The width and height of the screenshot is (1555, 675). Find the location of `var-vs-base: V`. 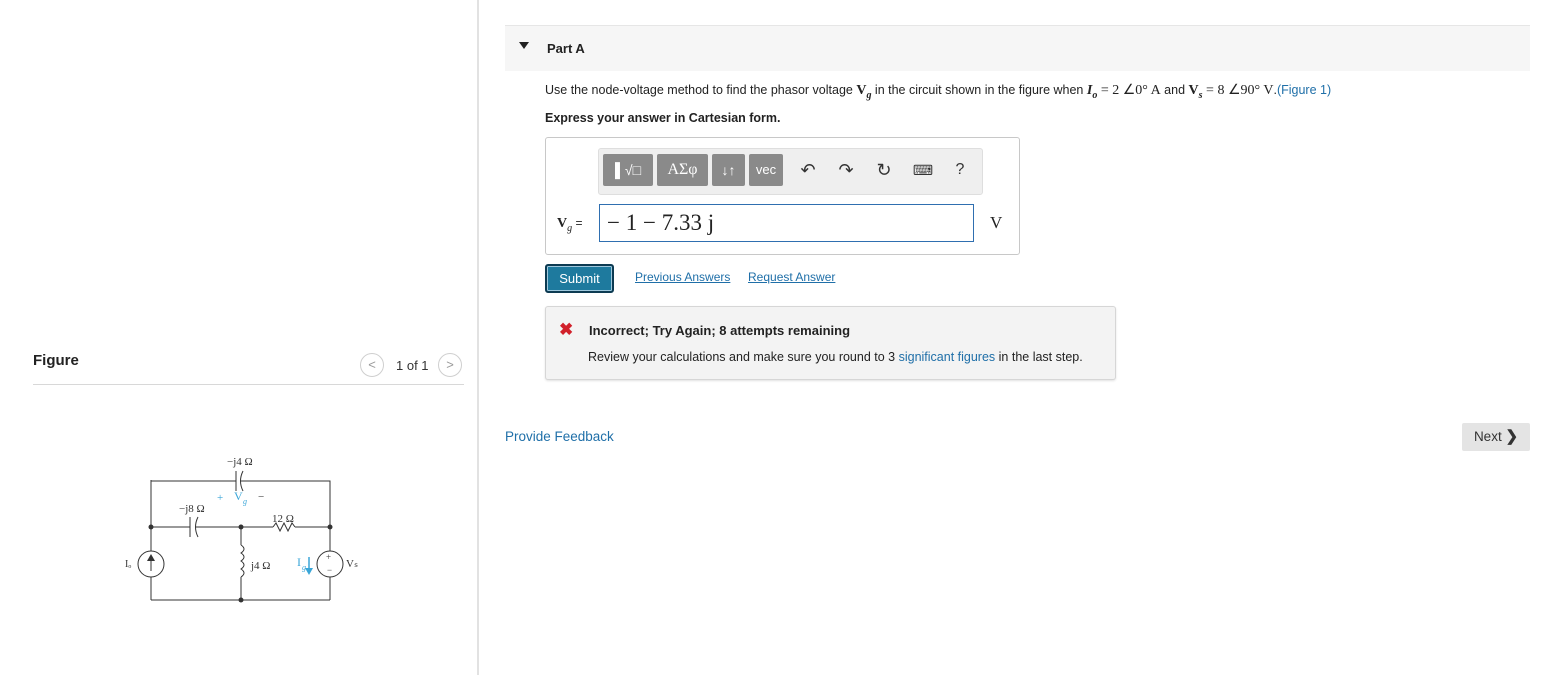

var-vs-base: V is located at coordinates (1193, 90).